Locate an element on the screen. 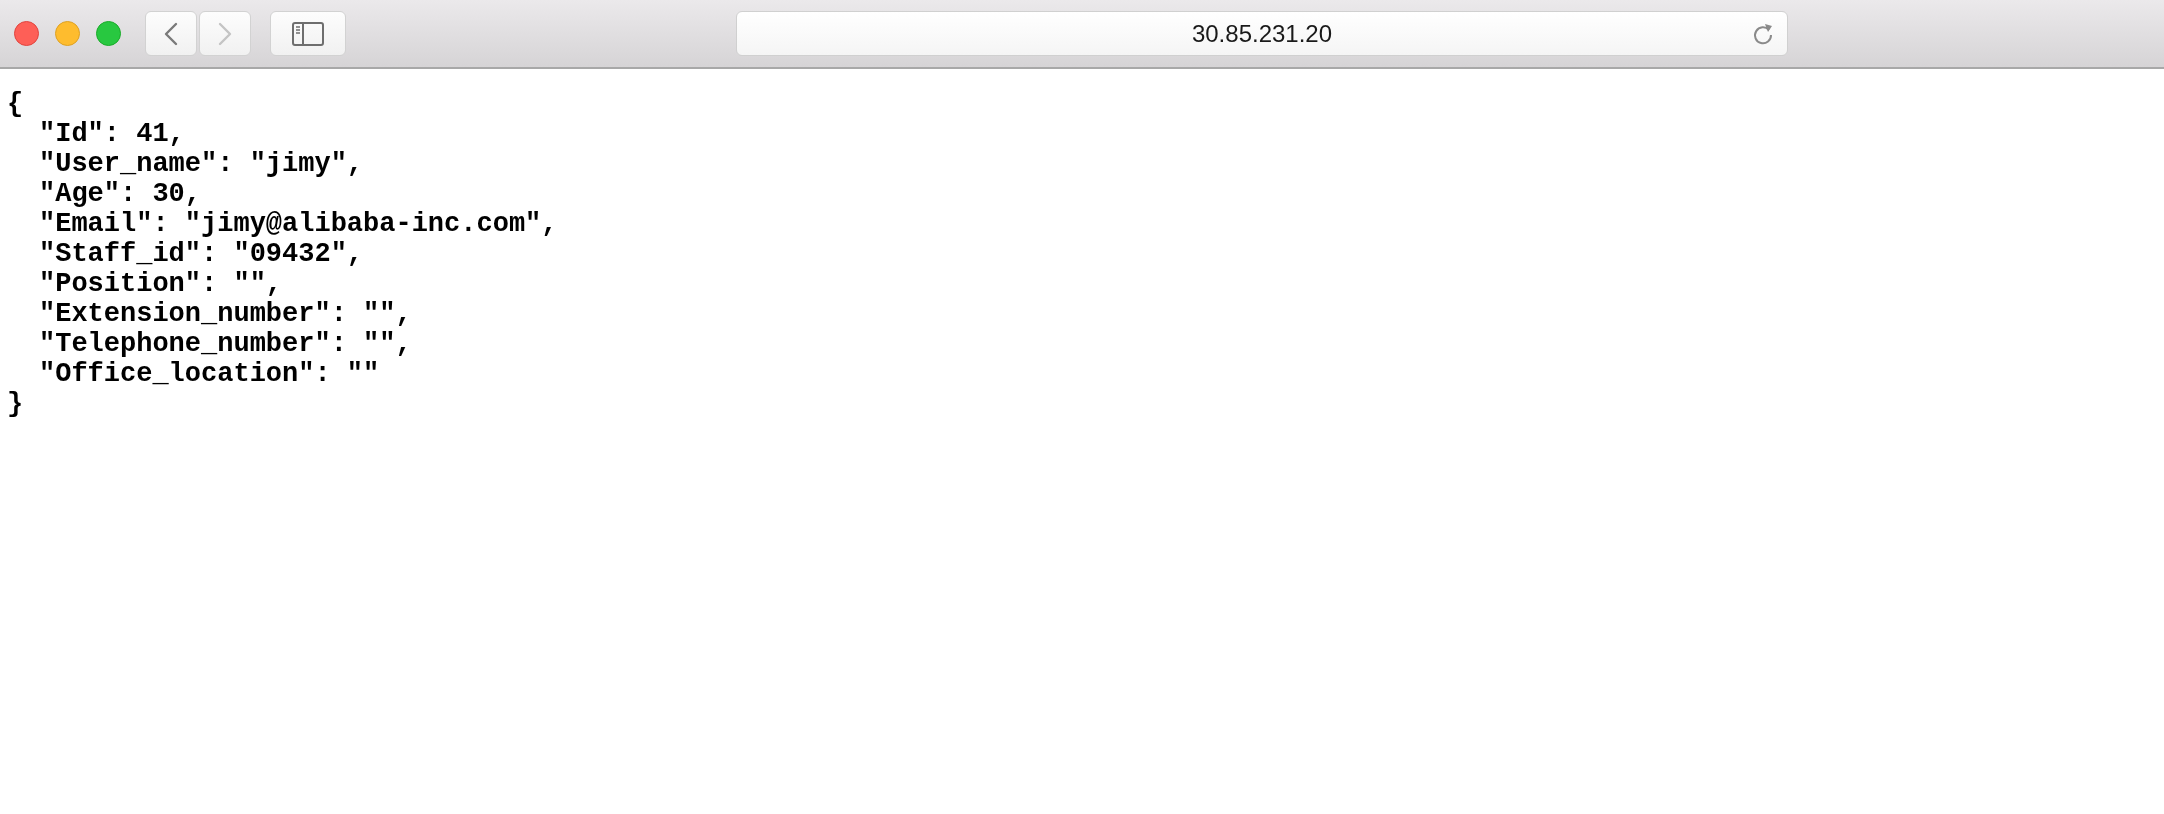  address-text: 30.85.231.20 is located at coordinates (1262, 33).